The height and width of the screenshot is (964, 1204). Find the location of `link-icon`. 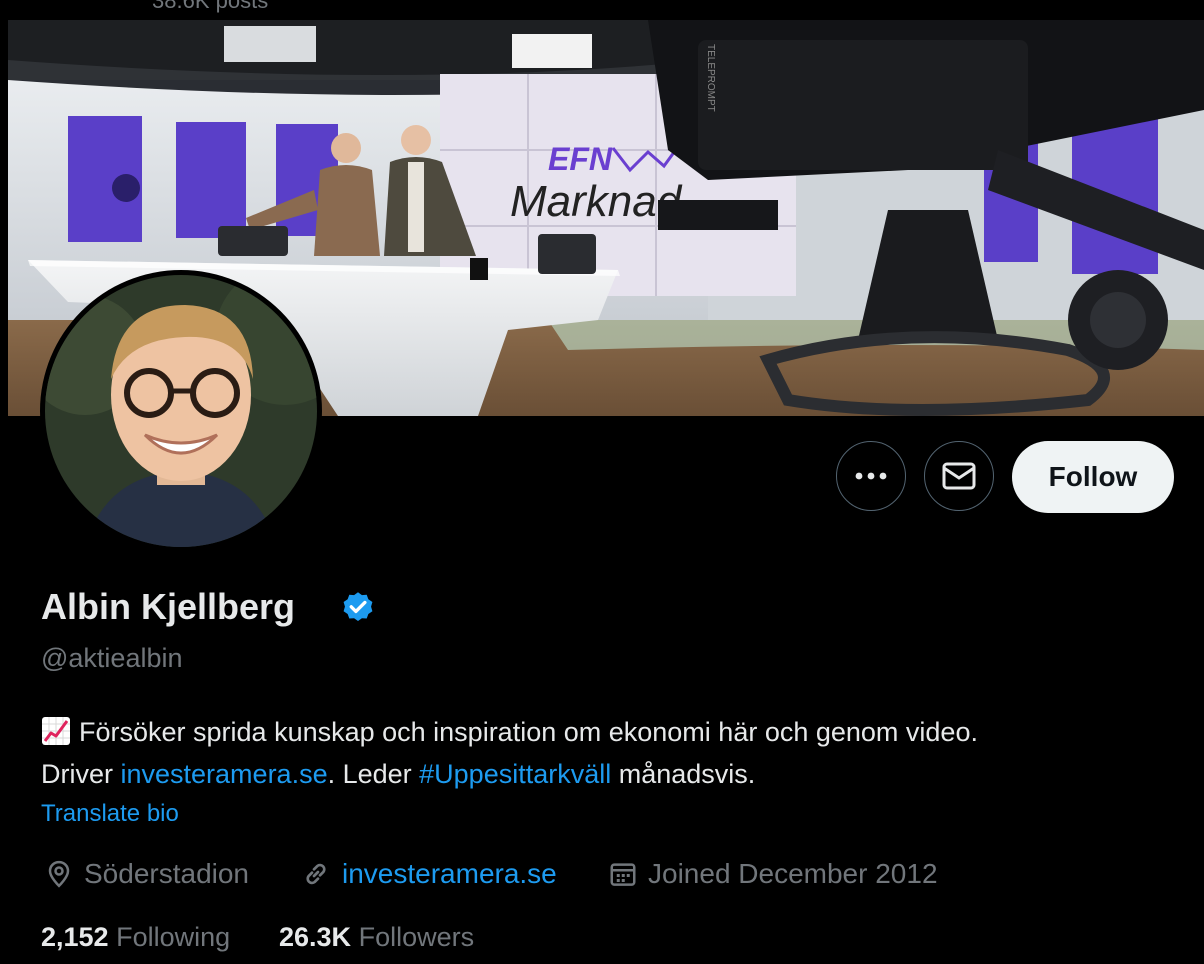

link-icon is located at coordinates (316, 874).